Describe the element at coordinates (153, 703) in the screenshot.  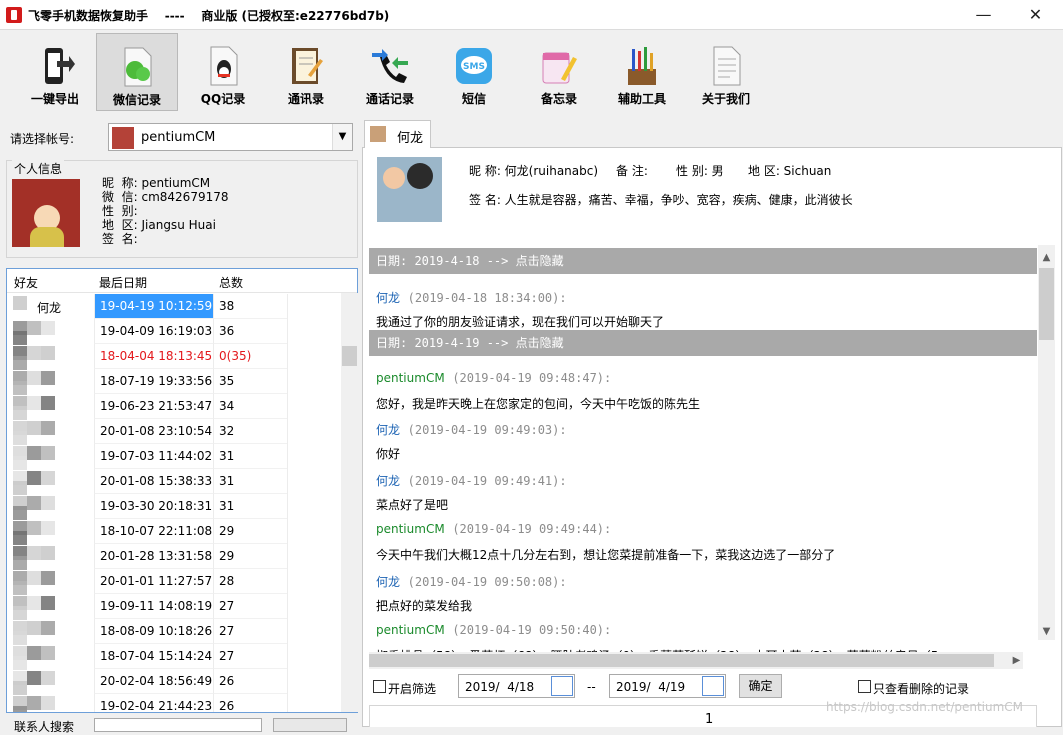
I see `last-date-cell: 19-02-04 21:44:23` at that location.